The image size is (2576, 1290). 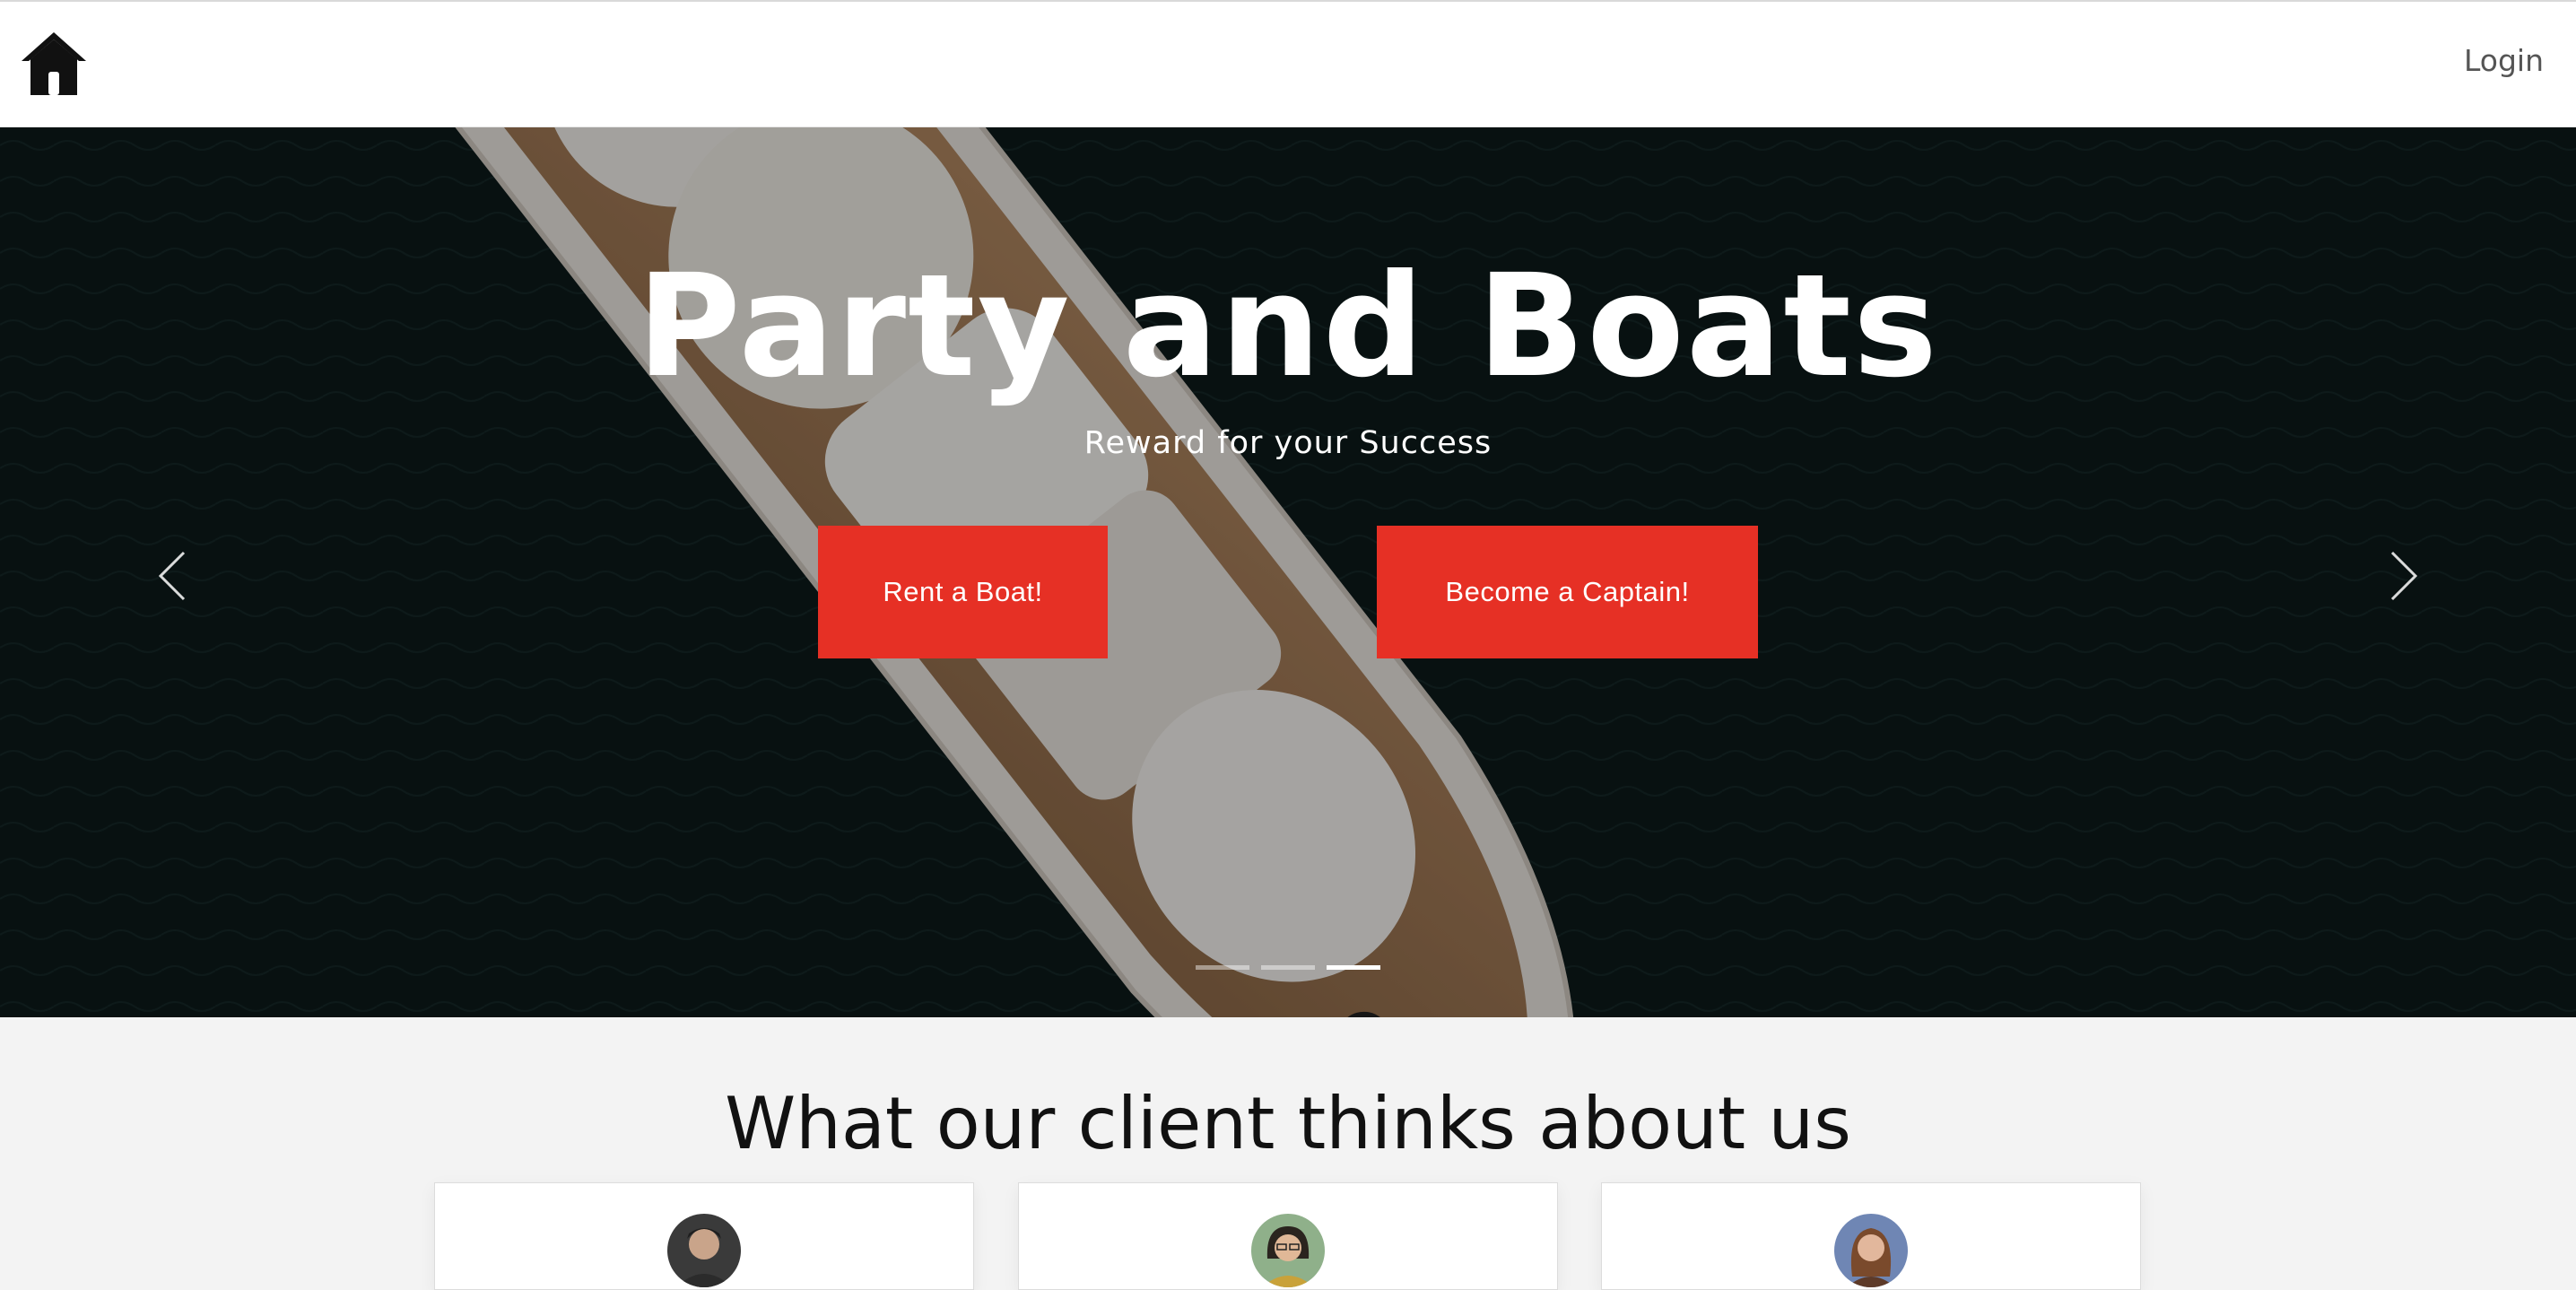 I want to click on carousel-next-button, so click(x=2404, y=576).